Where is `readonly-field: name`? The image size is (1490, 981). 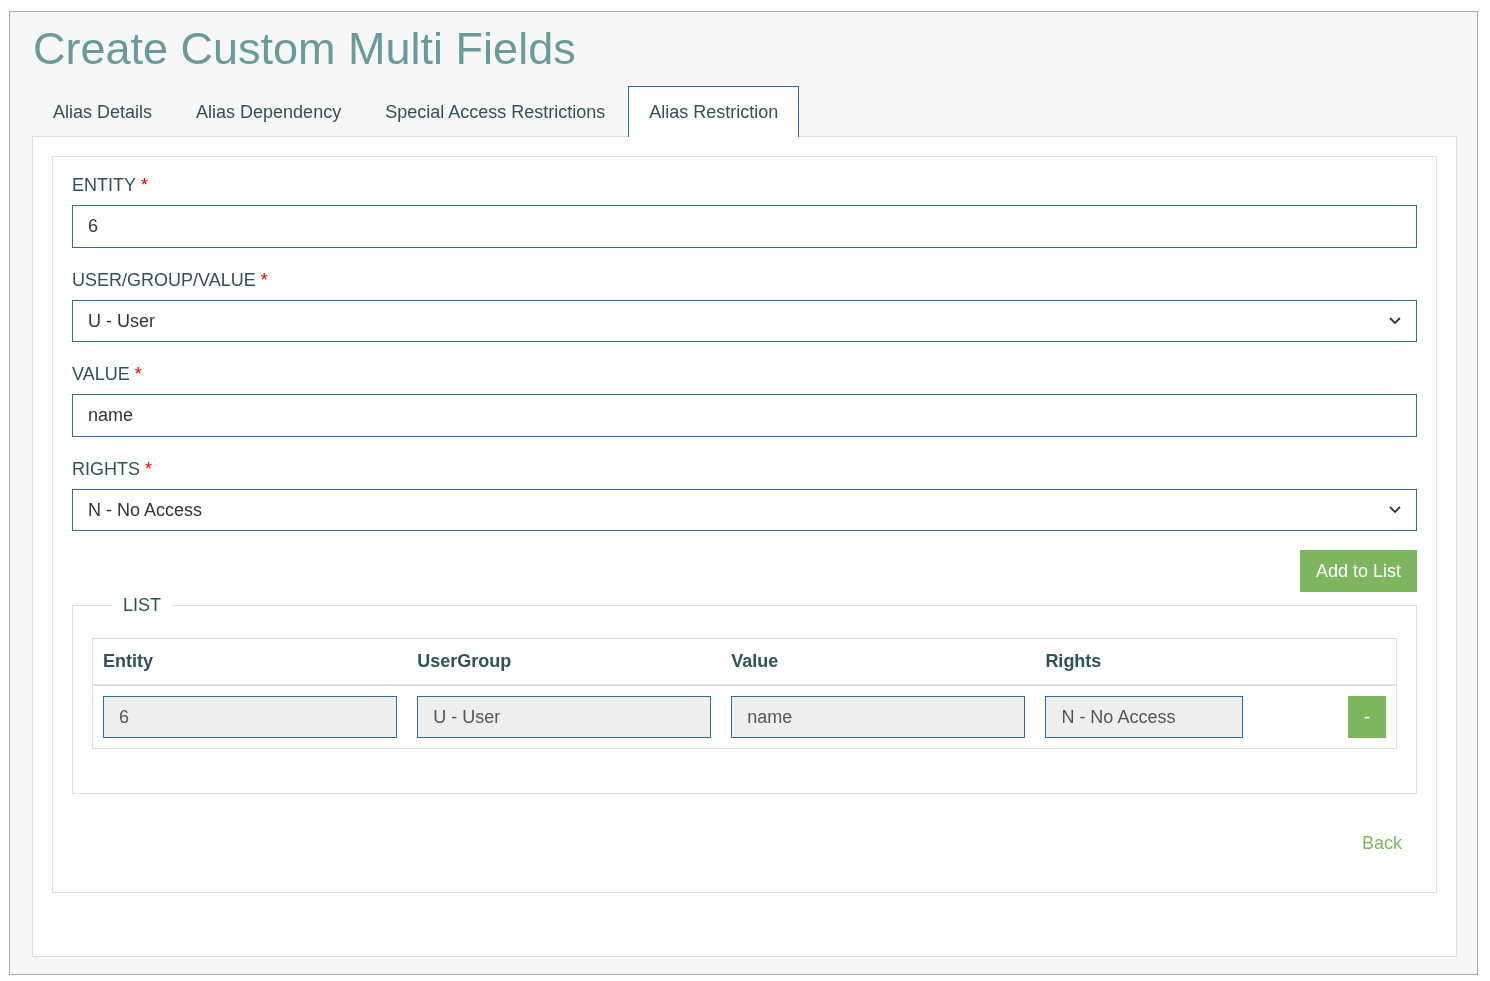 readonly-field: name is located at coordinates (878, 717).